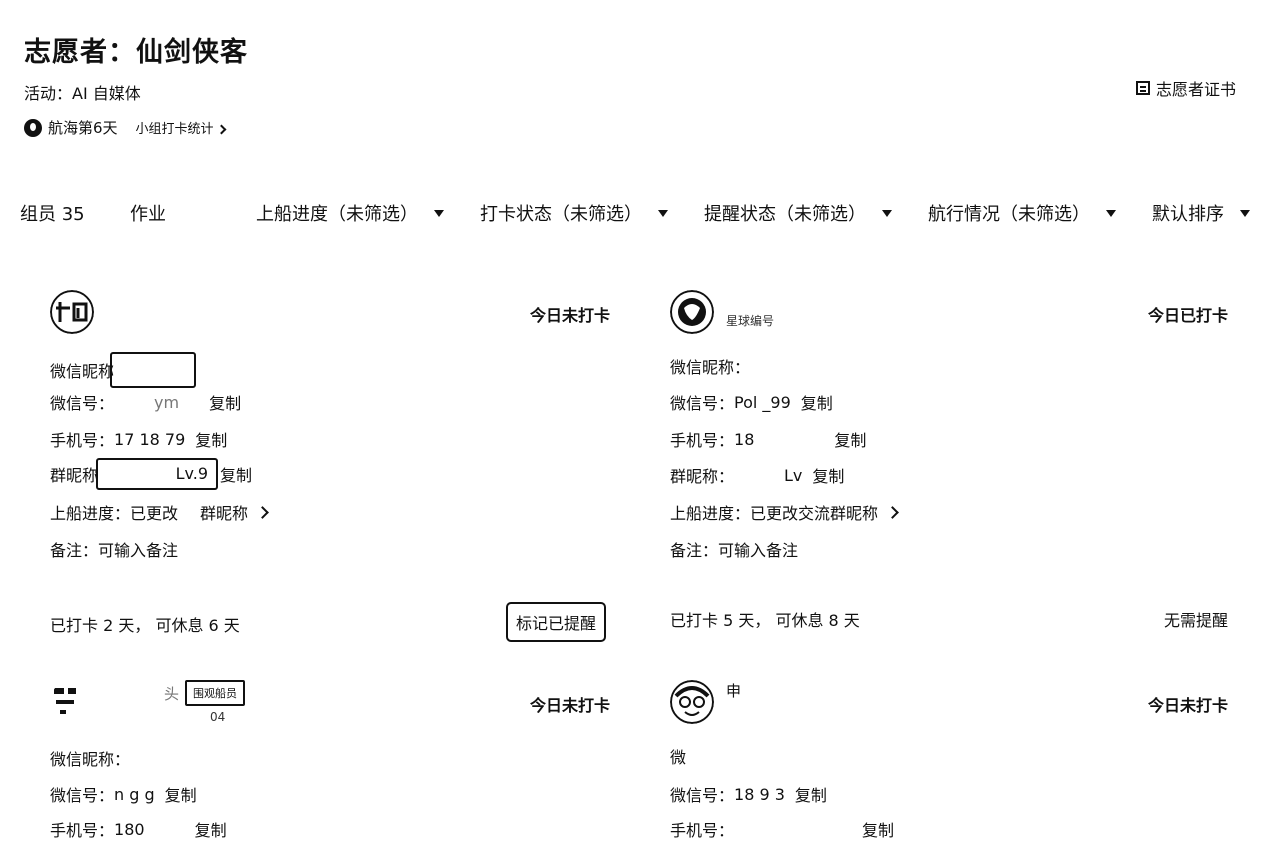 The image size is (1280, 842). I want to click on group-nick-row: 群昵称： Lv 复制, so click(757, 475).